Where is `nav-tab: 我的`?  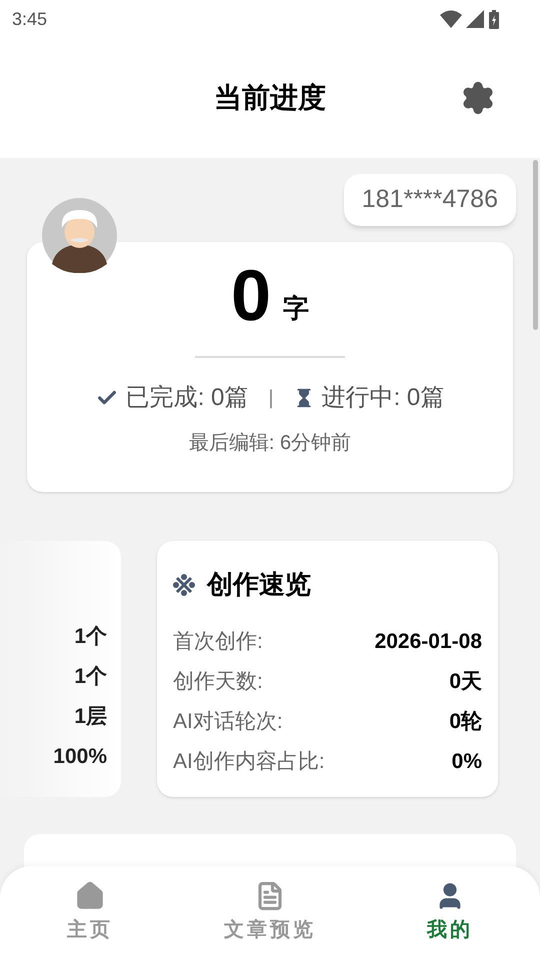
nav-tab: 我的 is located at coordinates (450, 913).